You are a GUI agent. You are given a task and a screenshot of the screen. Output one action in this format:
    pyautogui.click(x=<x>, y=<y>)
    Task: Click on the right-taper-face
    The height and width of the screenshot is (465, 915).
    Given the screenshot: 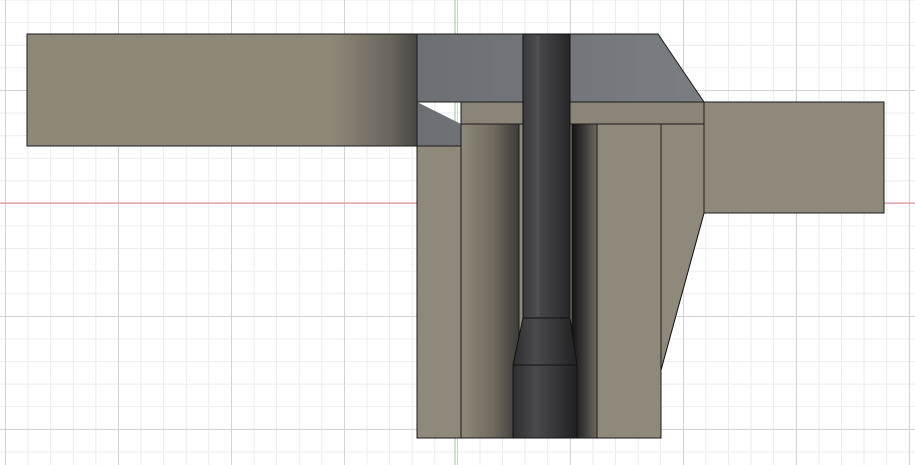 What is the action you would take?
    pyautogui.click(x=682, y=247)
    